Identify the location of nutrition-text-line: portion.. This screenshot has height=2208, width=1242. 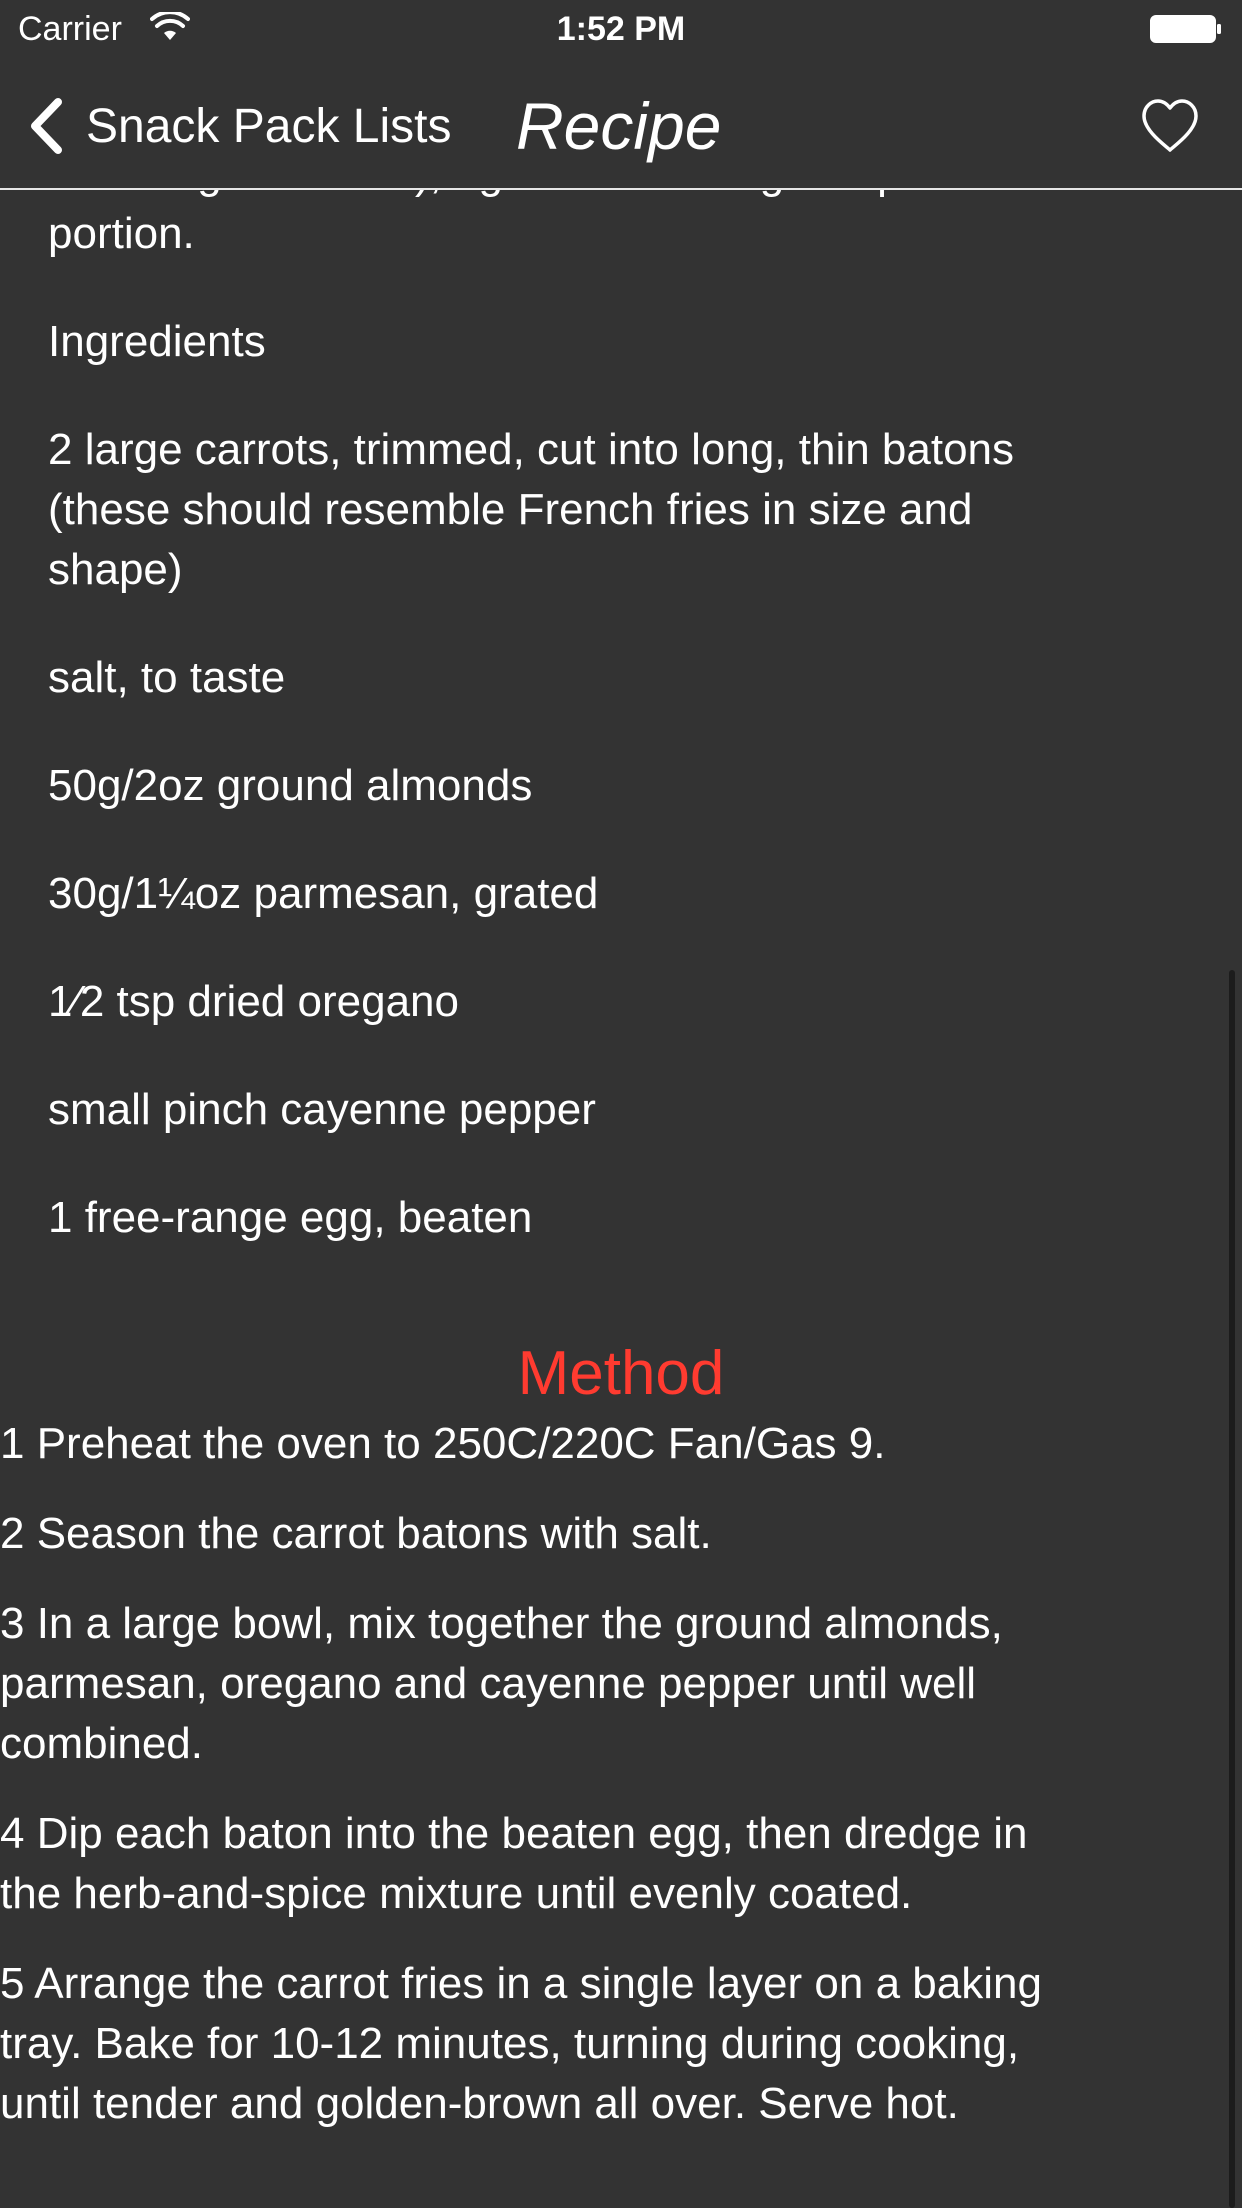
(121, 233).